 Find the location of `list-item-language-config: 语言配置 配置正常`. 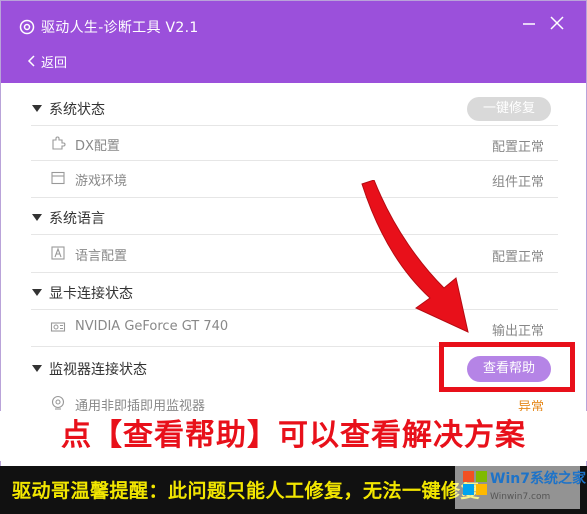

list-item-language-config: 语言配置 配置正常 is located at coordinates (293, 254).